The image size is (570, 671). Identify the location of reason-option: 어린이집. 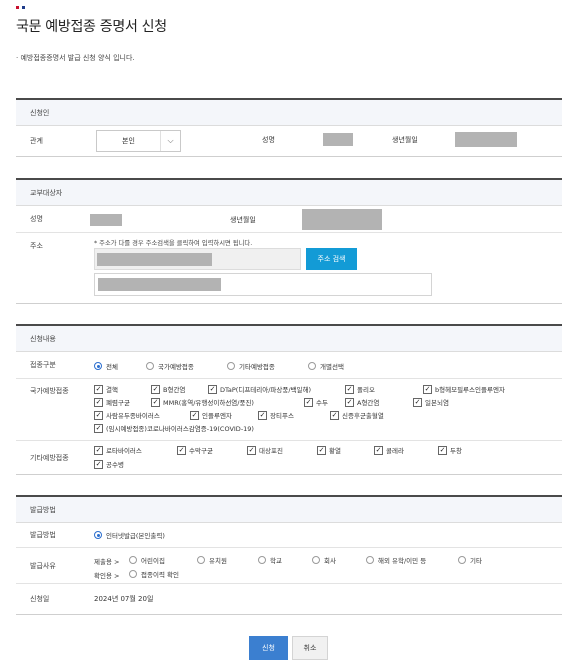
(147, 560).